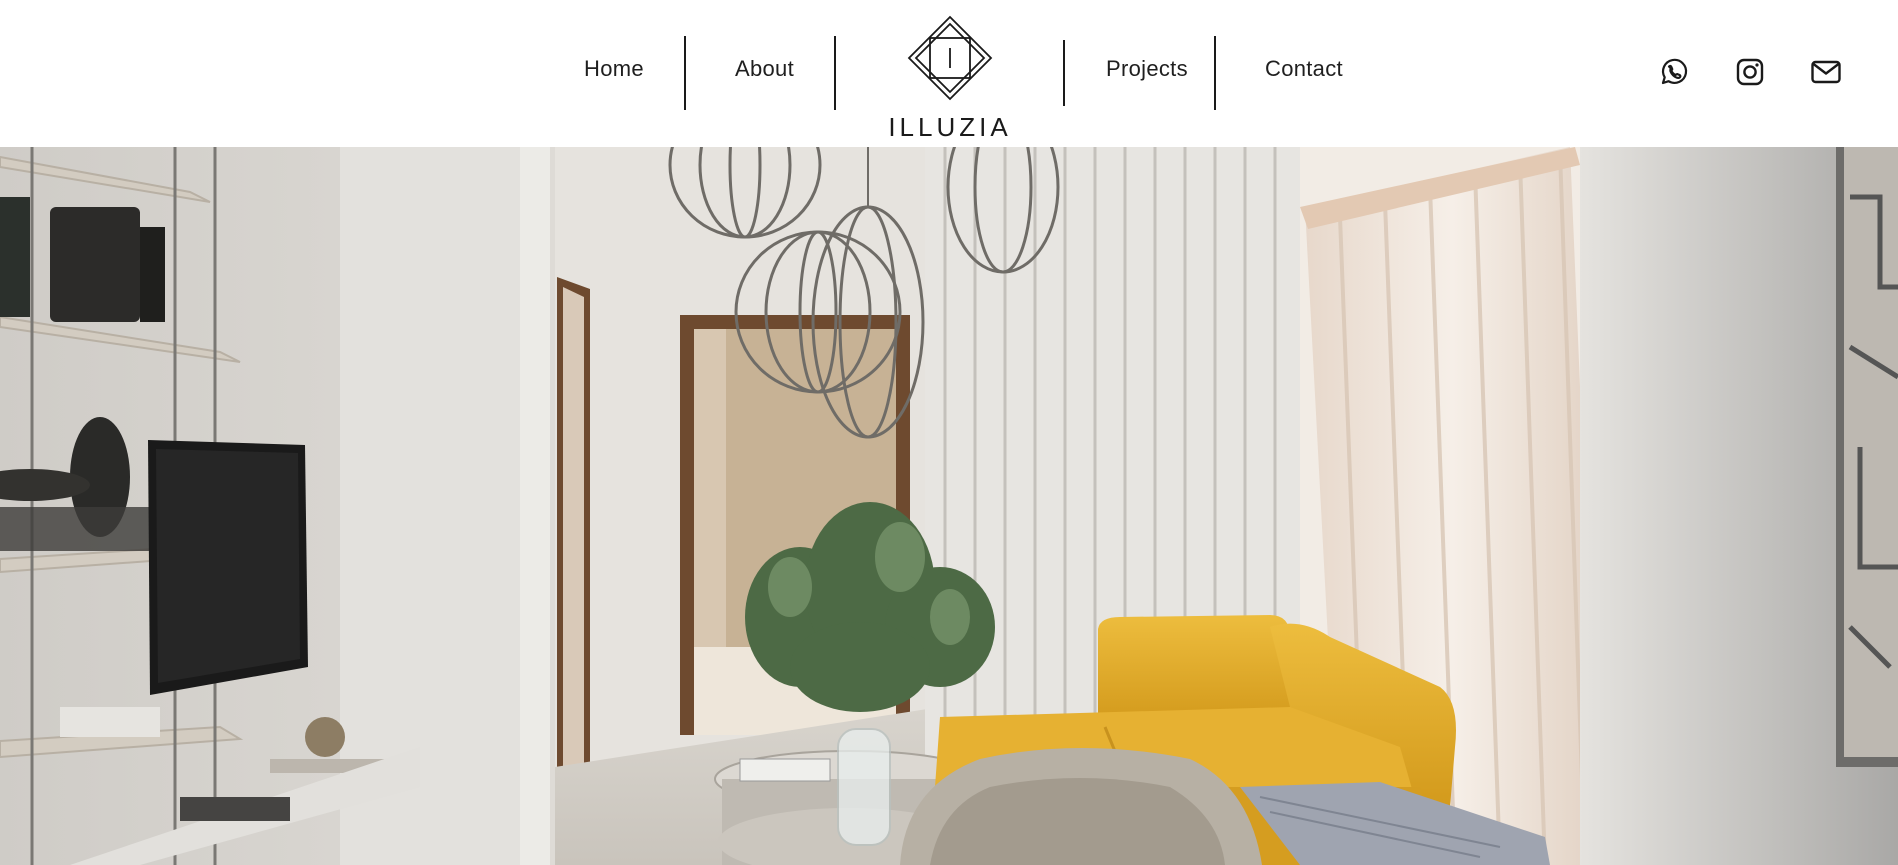 This screenshot has height=865, width=1898. I want to click on logo-monogram-icon, so click(950, 58).